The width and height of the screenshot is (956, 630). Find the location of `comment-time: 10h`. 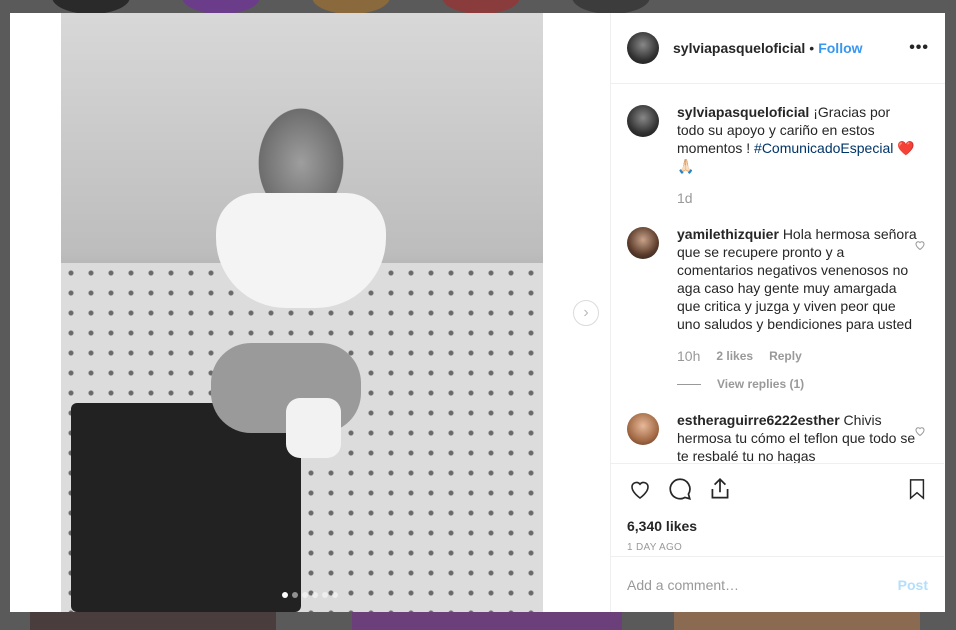

comment-time: 10h is located at coordinates (688, 356).